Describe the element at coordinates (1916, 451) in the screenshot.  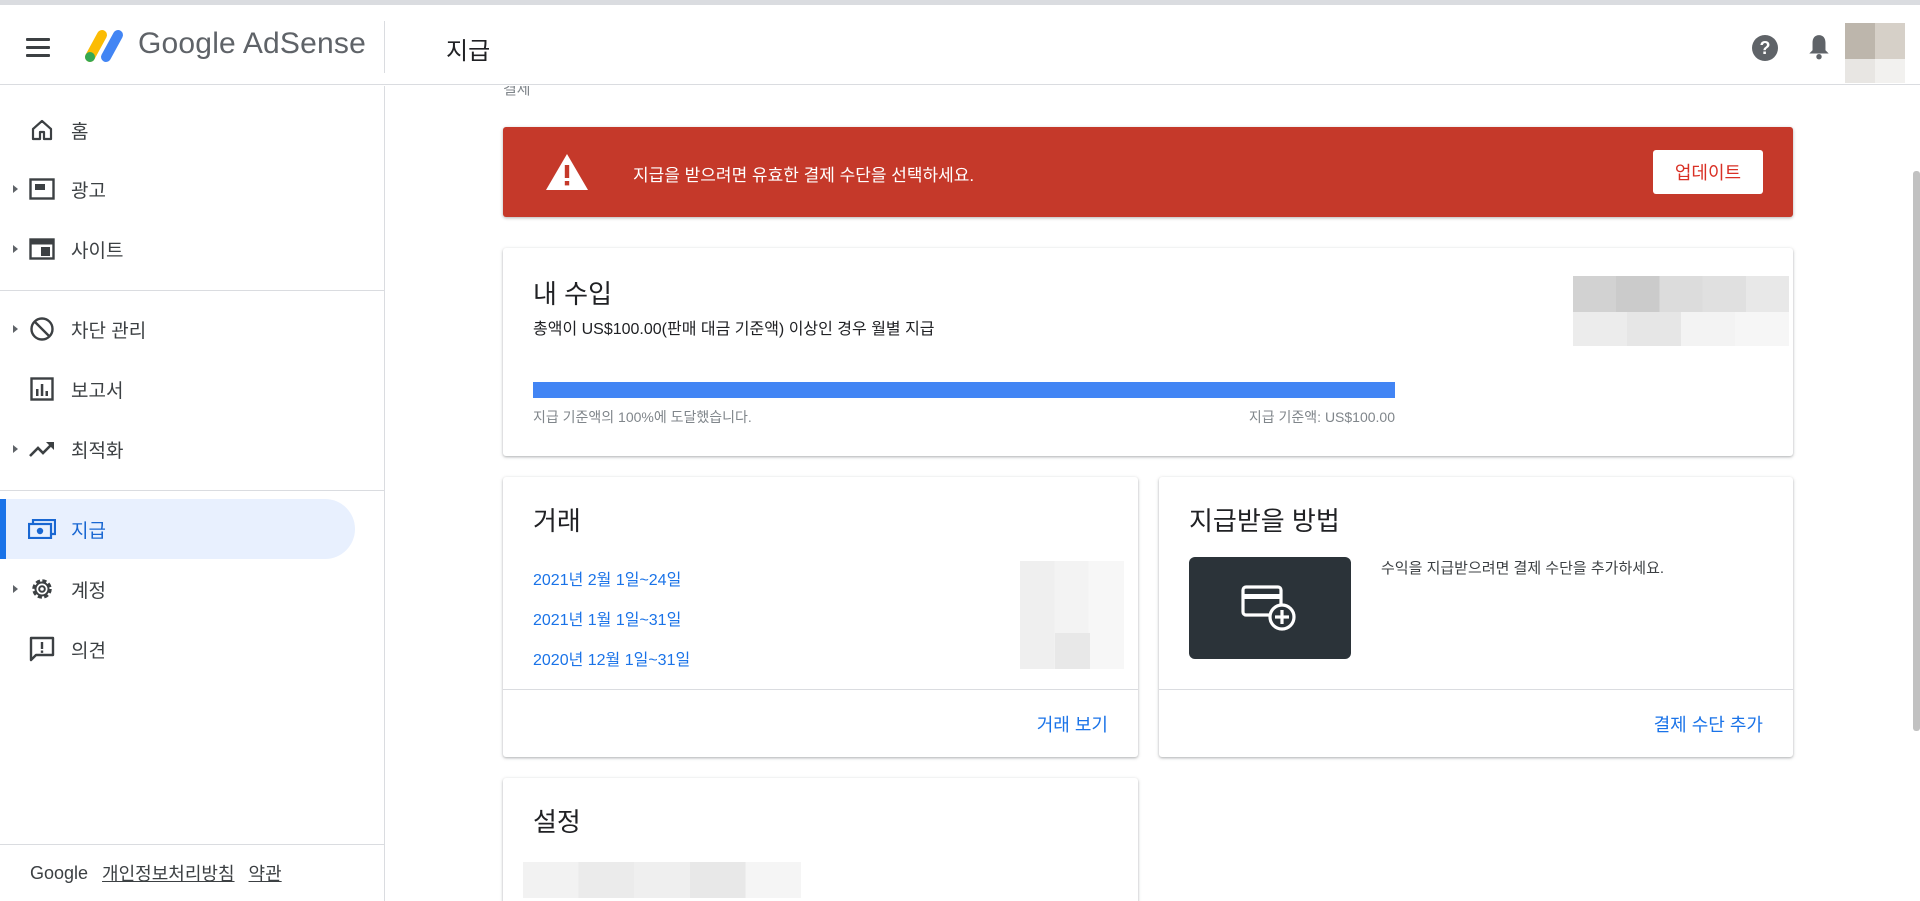
I see `scrollbar` at that location.